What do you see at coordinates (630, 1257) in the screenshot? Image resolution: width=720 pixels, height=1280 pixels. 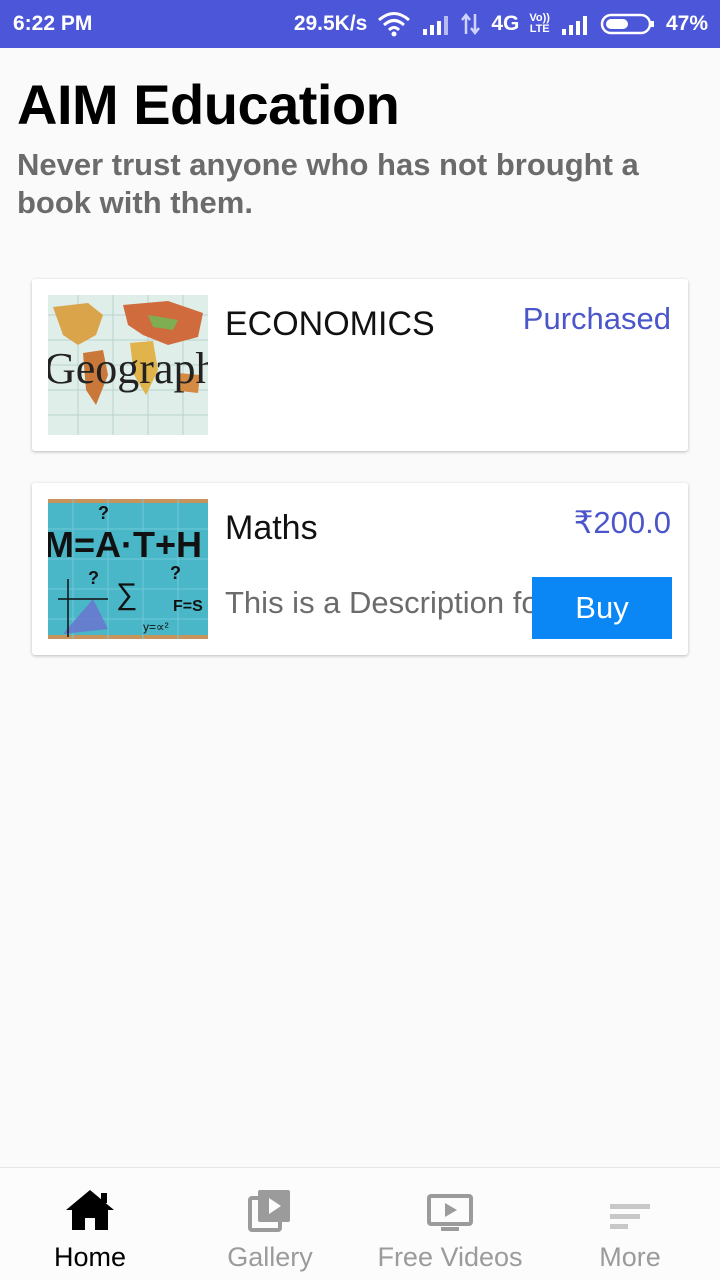 I see `nav-label-more: More` at bounding box center [630, 1257].